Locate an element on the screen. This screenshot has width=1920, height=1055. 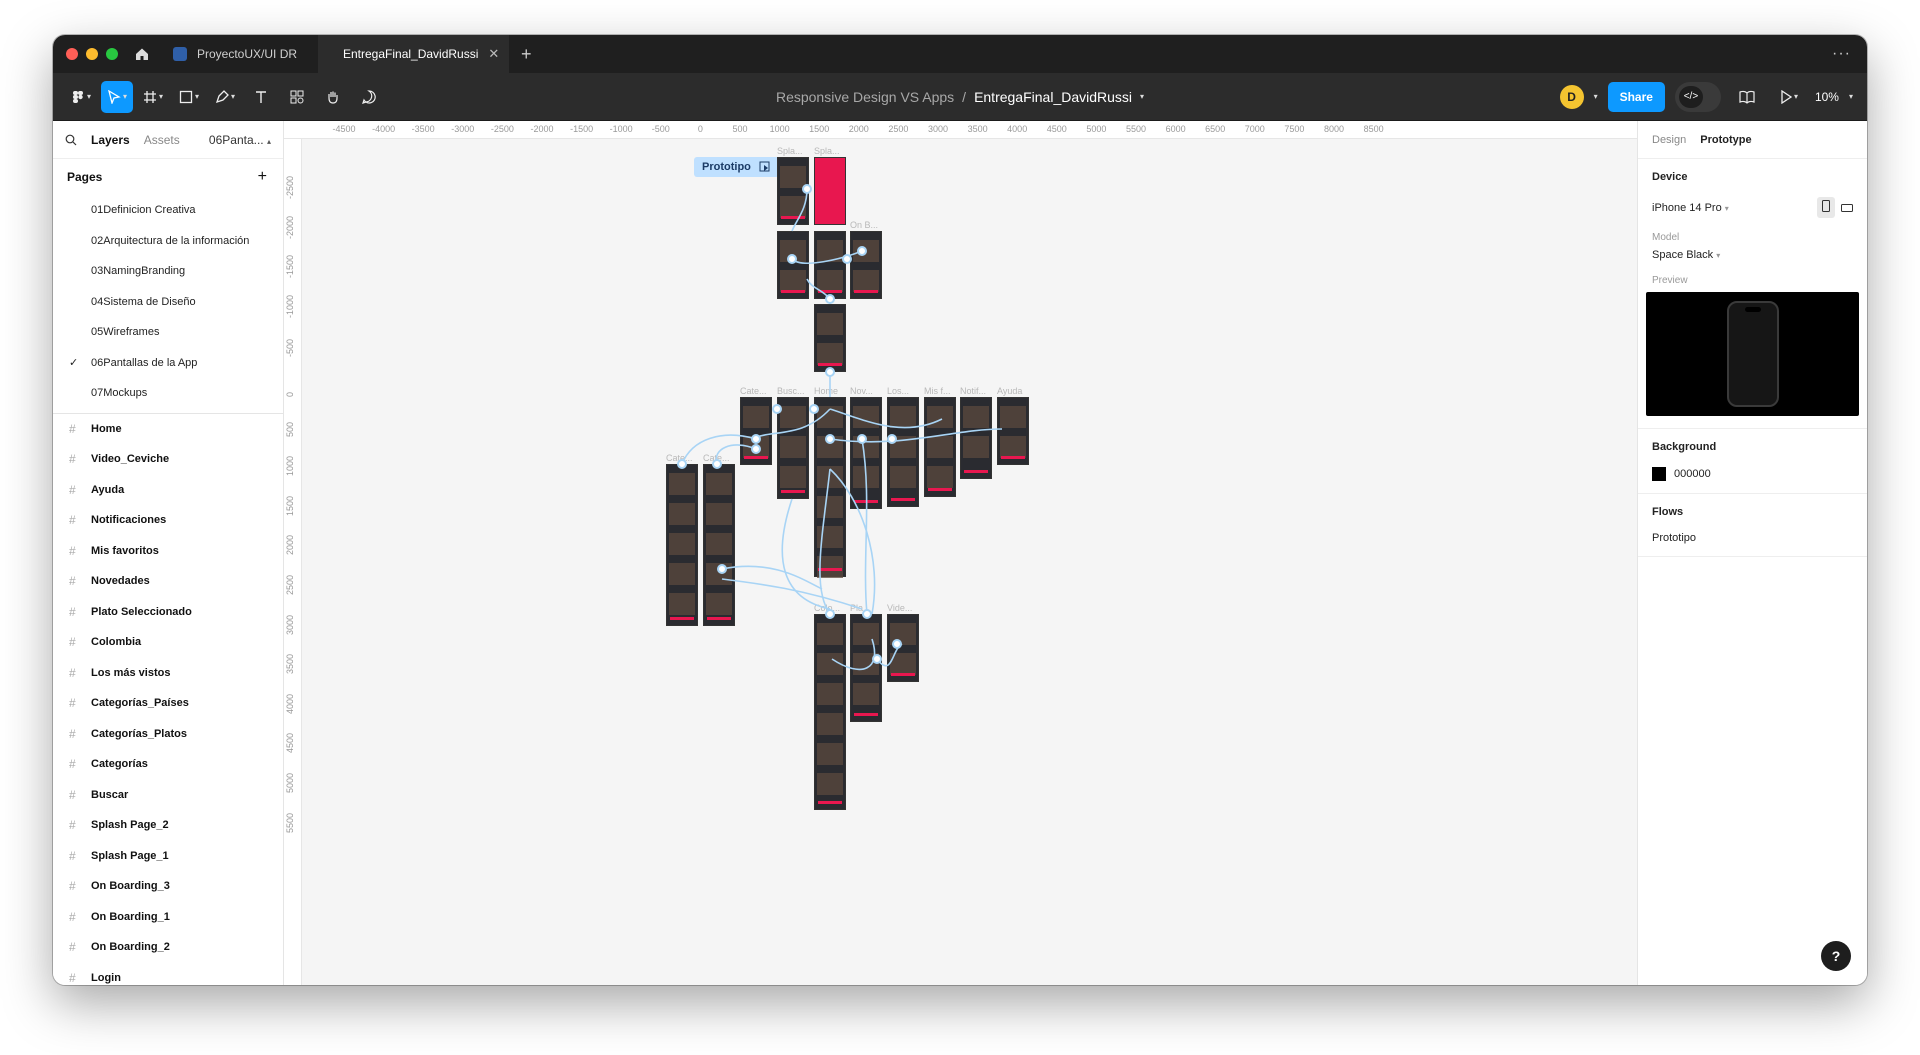
layer-item: # Video_Ceviche is located at coordinates (168, 459).